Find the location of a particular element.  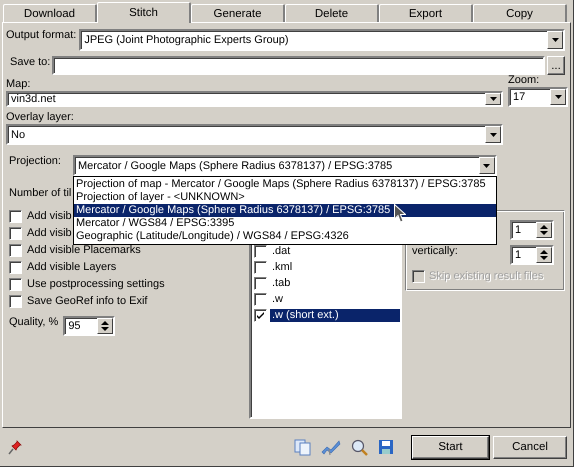

field-label: Quality, % is located at coordinates (33, 322).